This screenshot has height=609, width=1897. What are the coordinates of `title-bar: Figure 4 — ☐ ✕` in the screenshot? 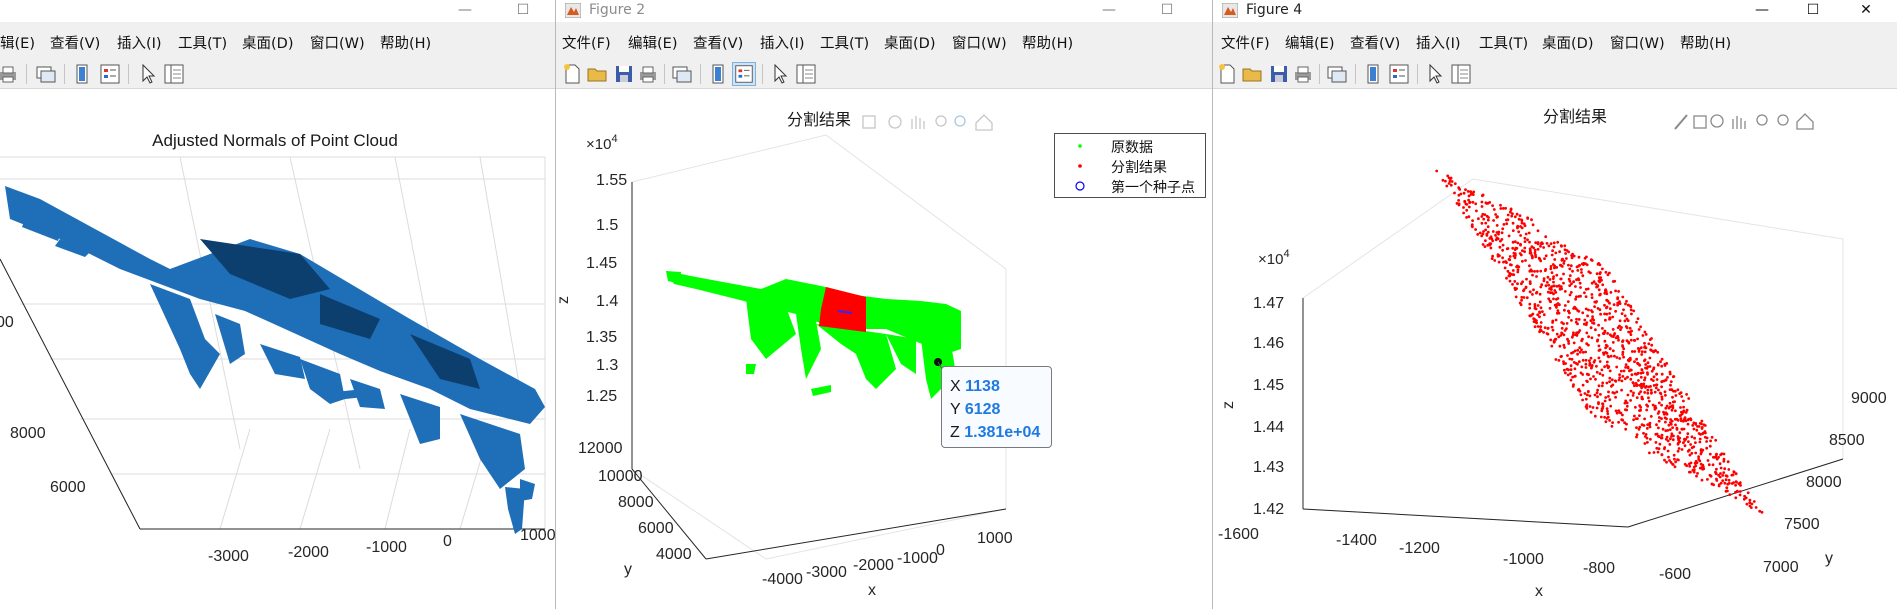 It's located at (1555, 11).